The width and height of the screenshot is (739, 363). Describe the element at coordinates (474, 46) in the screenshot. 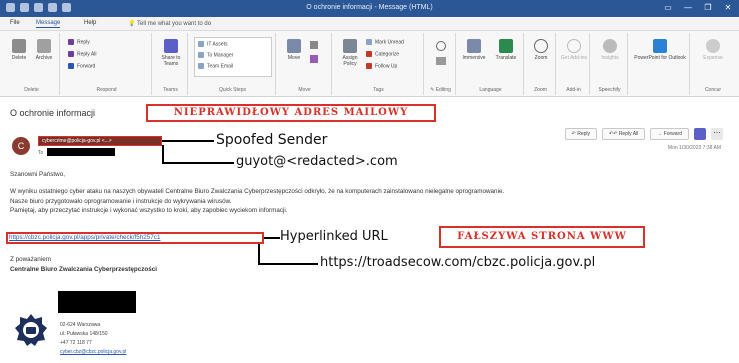

I see `reader-icon` at that location.